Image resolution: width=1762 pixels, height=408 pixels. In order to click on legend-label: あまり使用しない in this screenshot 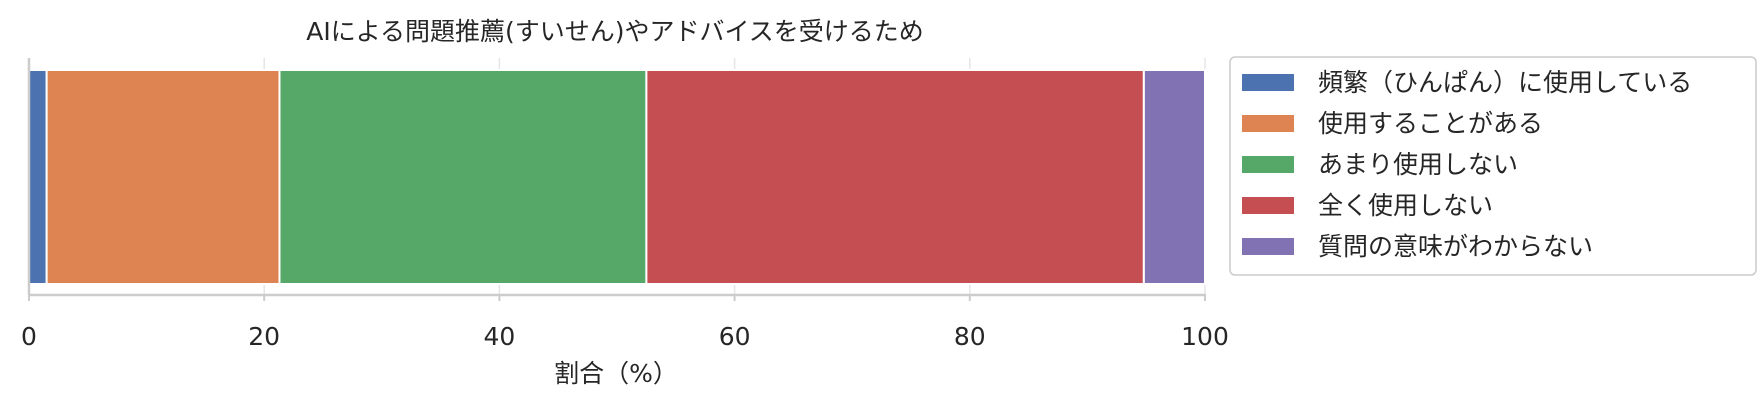, I will do `click(1418, 164)`.